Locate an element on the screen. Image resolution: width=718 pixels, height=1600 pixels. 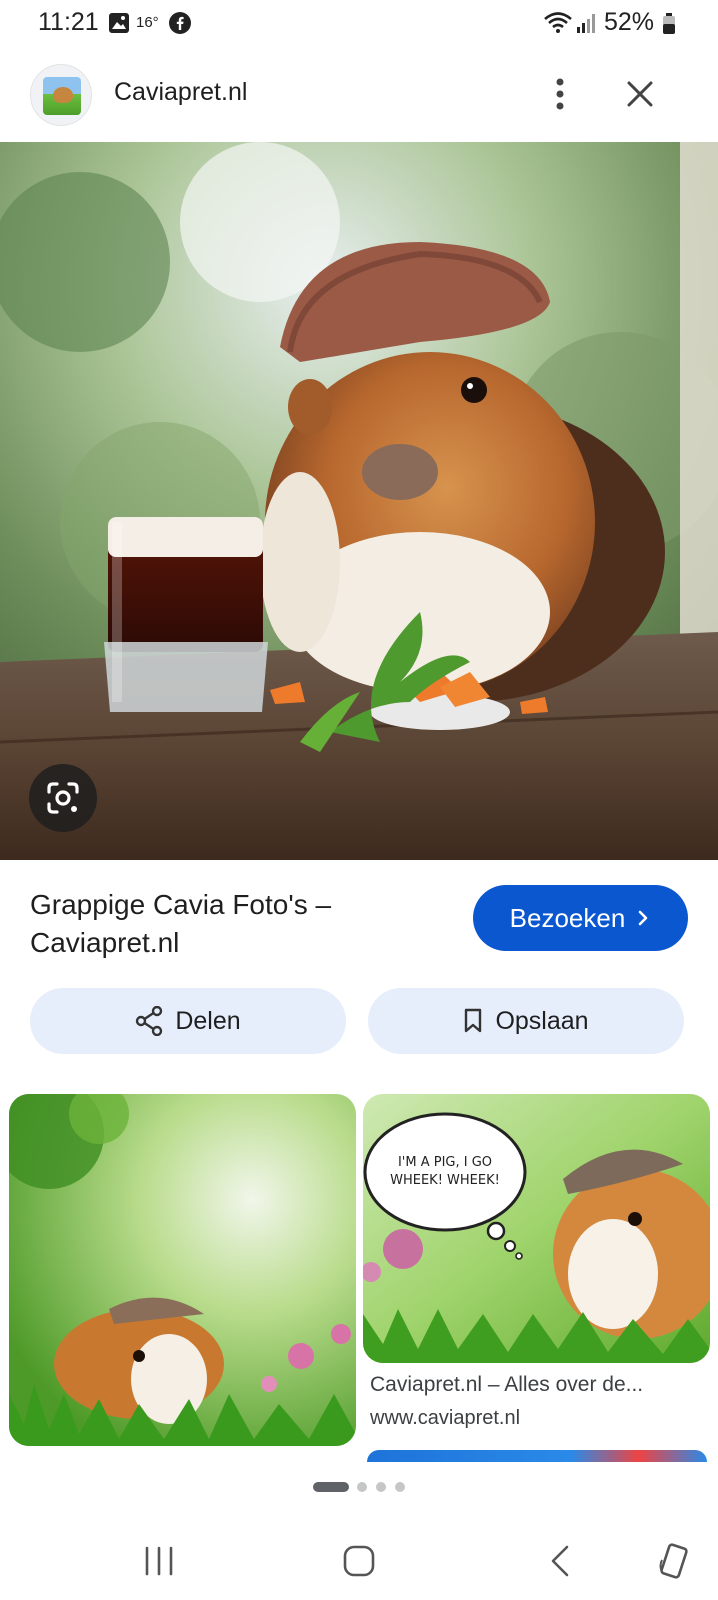
facebook-icon is located at coordinates (180, 23).